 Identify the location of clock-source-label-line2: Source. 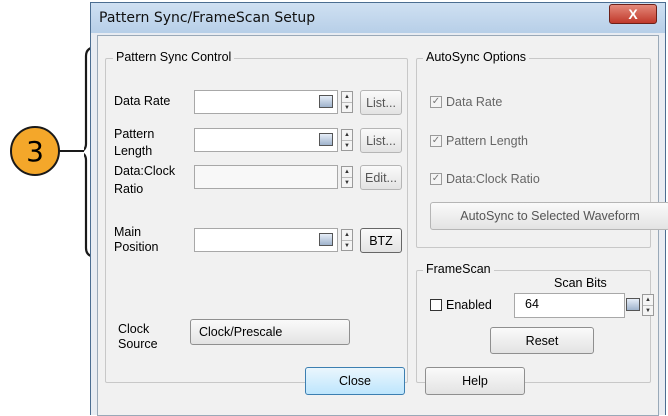
(138, 344).